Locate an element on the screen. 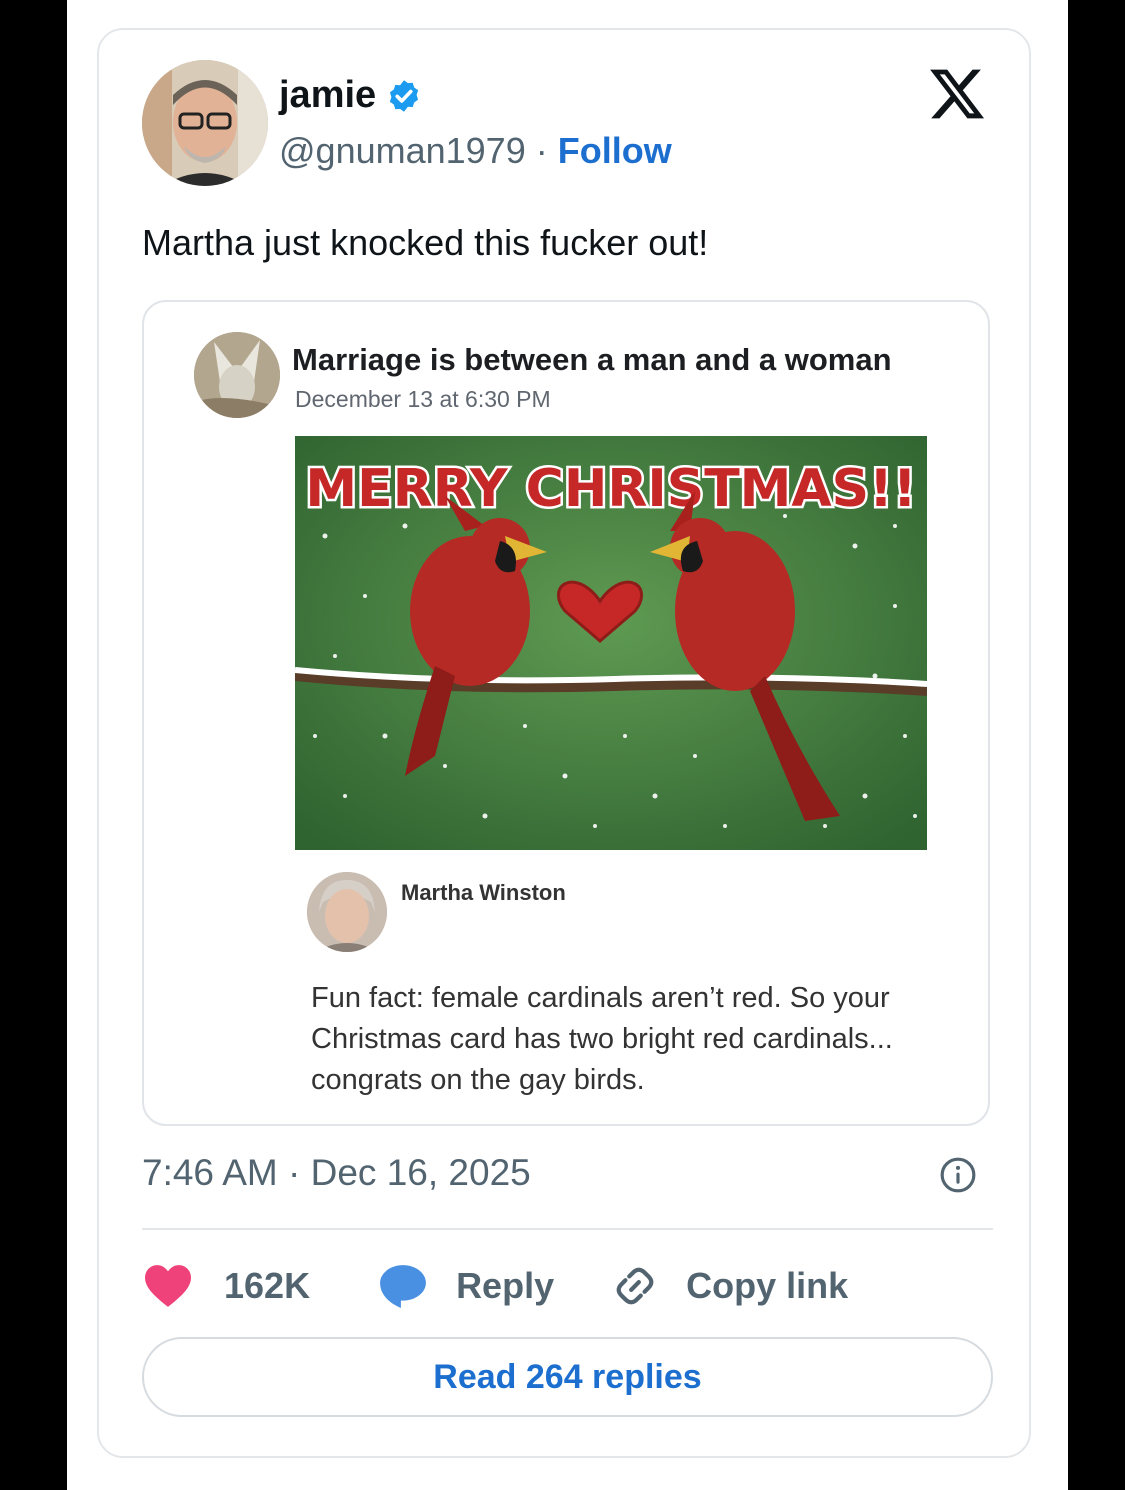 This screenshot has height=1490, width=1125. reply-button: Reply is located at coordinates (466, 1286).